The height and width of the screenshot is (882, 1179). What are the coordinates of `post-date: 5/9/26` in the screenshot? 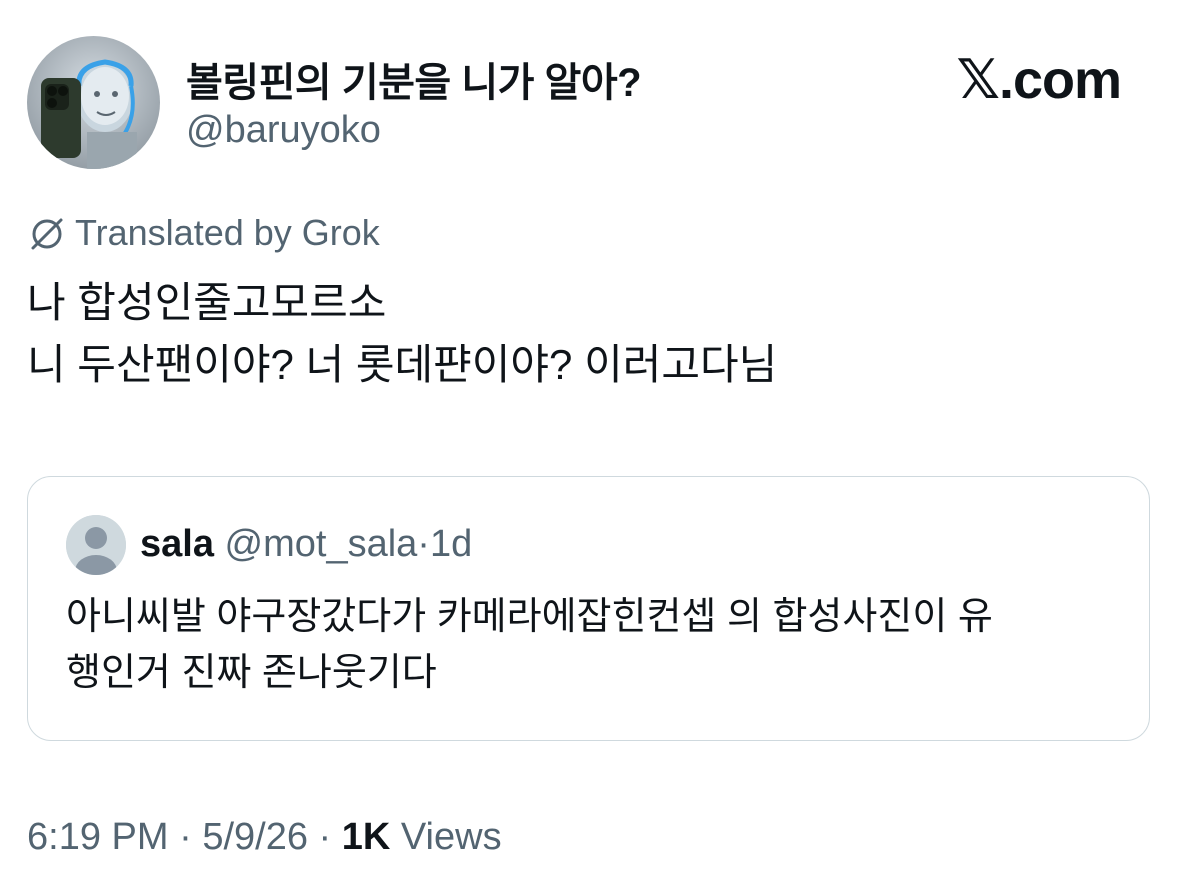 It's located at (255, 837).